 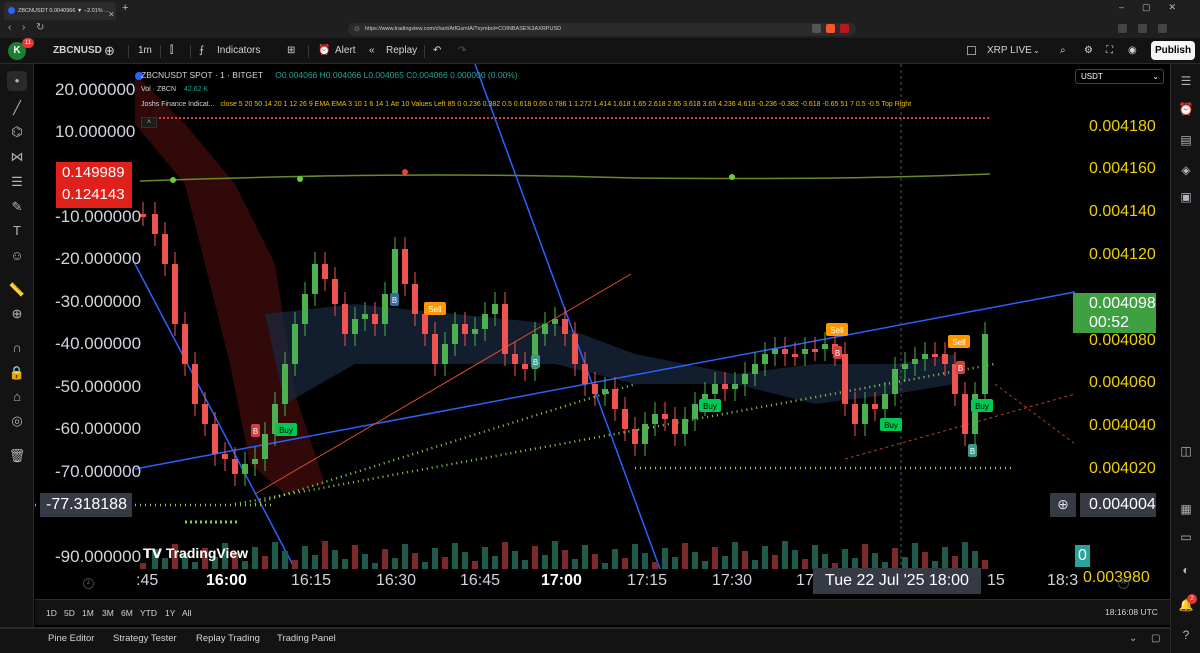 I want to click on range-button: 1Y, so click(x=170, y=613).